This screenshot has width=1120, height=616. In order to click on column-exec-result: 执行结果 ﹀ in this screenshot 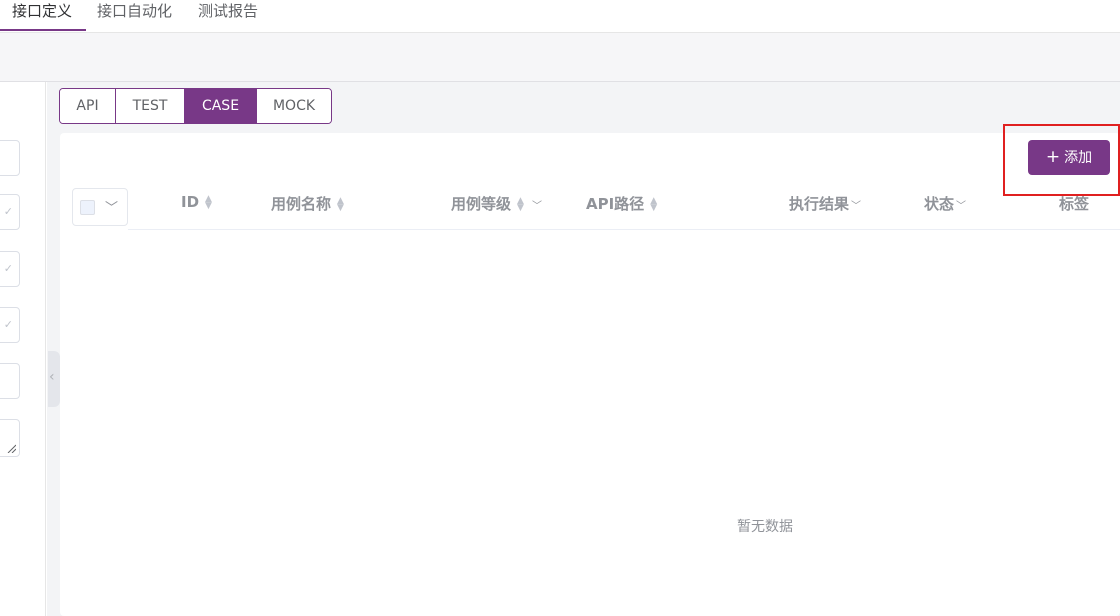, I will do `click(825, 203)`.